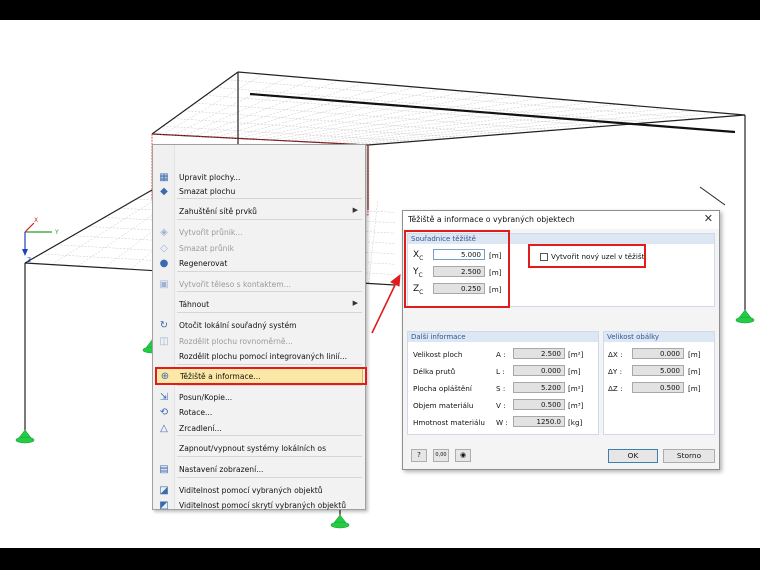 The height and width of the screenshot is (570, 760). I want to click on solid-contact-icon: ▣, so click(164, 284).